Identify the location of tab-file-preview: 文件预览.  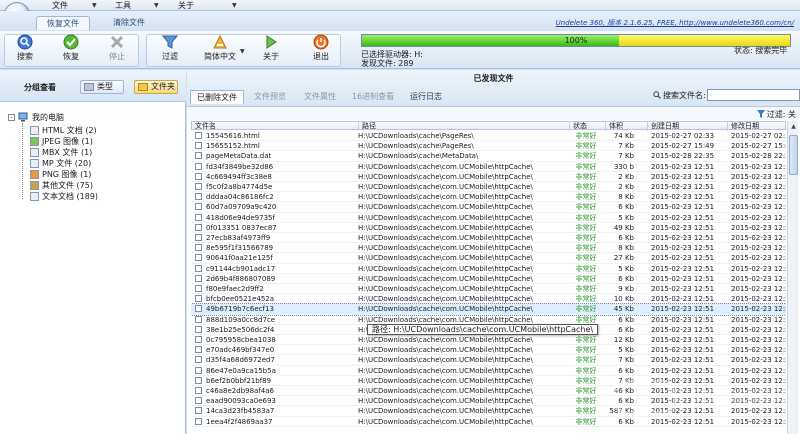
(270, 97).